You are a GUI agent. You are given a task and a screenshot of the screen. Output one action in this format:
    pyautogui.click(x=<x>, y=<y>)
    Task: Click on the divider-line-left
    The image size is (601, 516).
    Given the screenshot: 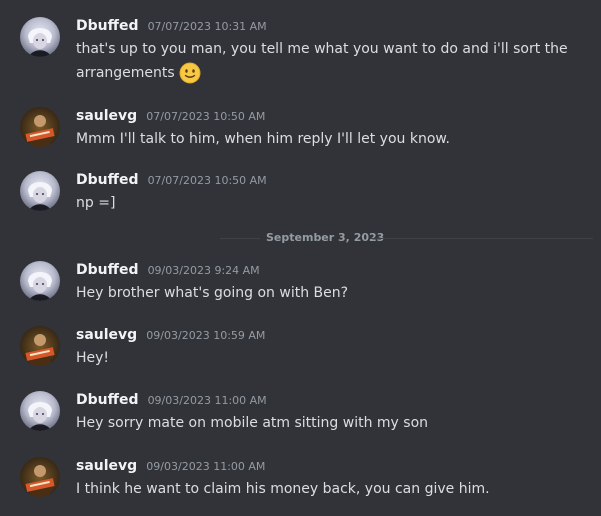 What is the action you would take?
    pyautogui.click(x=240, y=238)
    